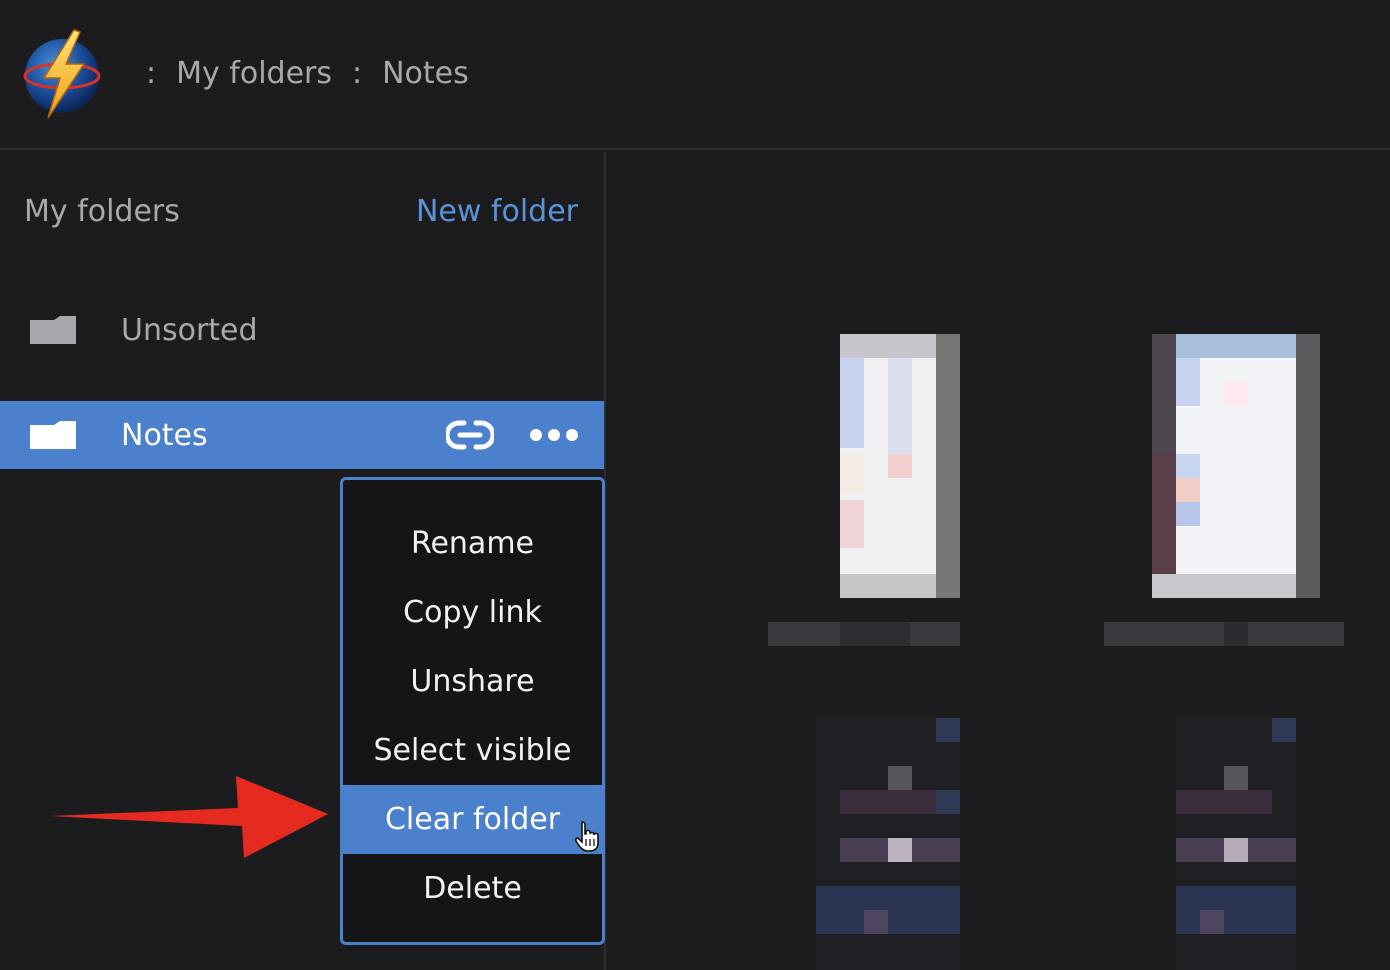  I want to click on link-icon, so click(470, 435).